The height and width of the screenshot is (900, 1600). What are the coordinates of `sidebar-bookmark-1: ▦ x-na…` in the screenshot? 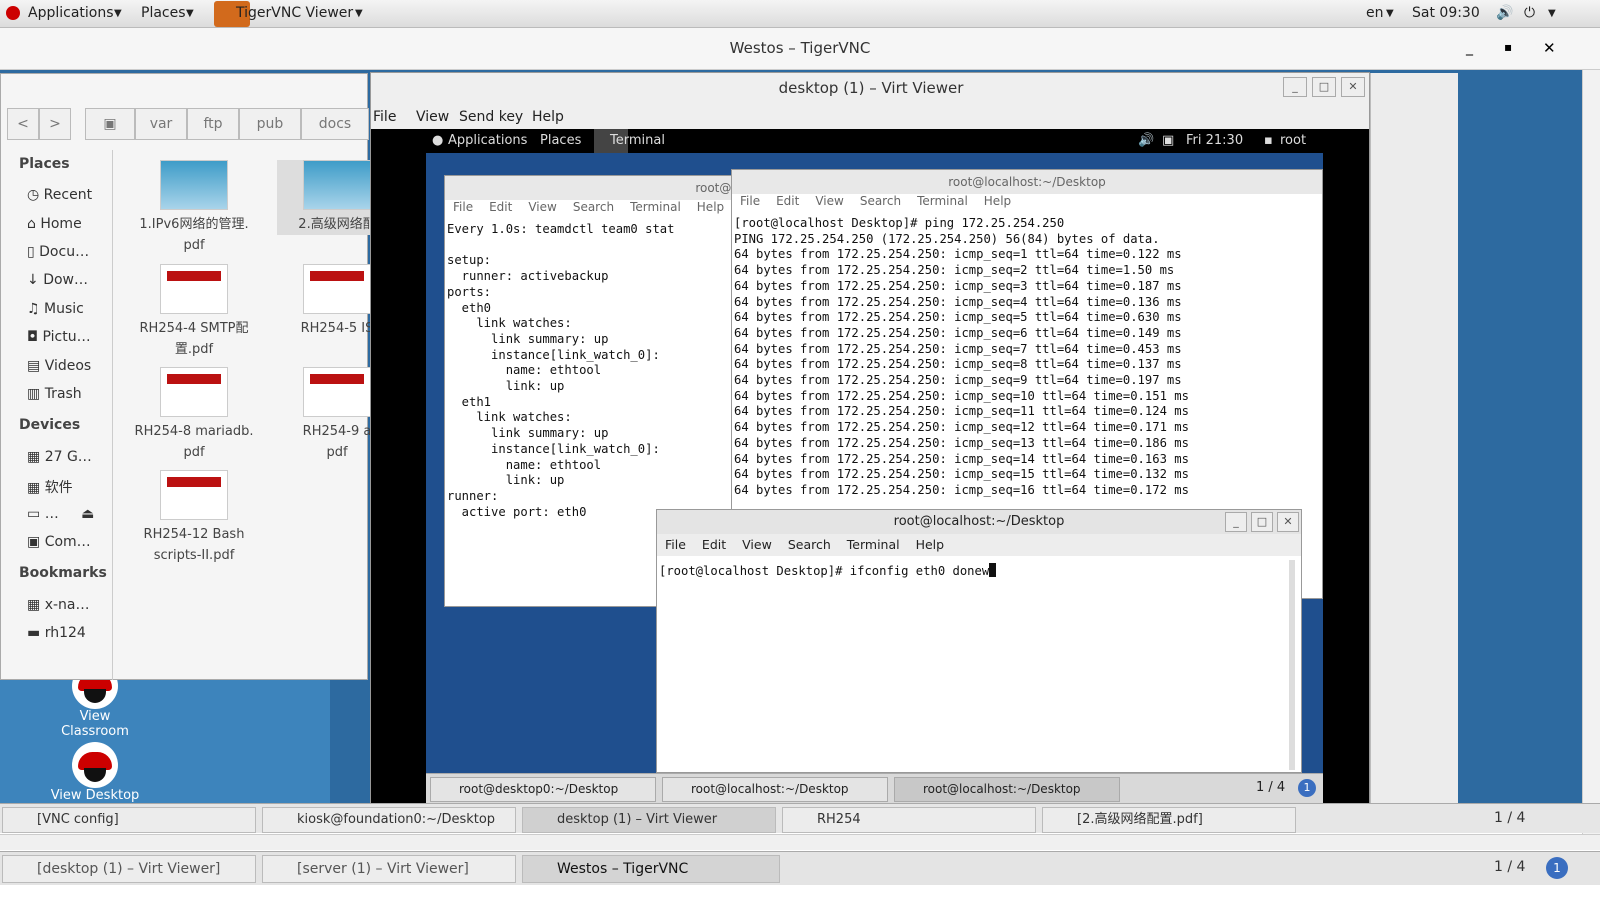 It's located at (58, 605).